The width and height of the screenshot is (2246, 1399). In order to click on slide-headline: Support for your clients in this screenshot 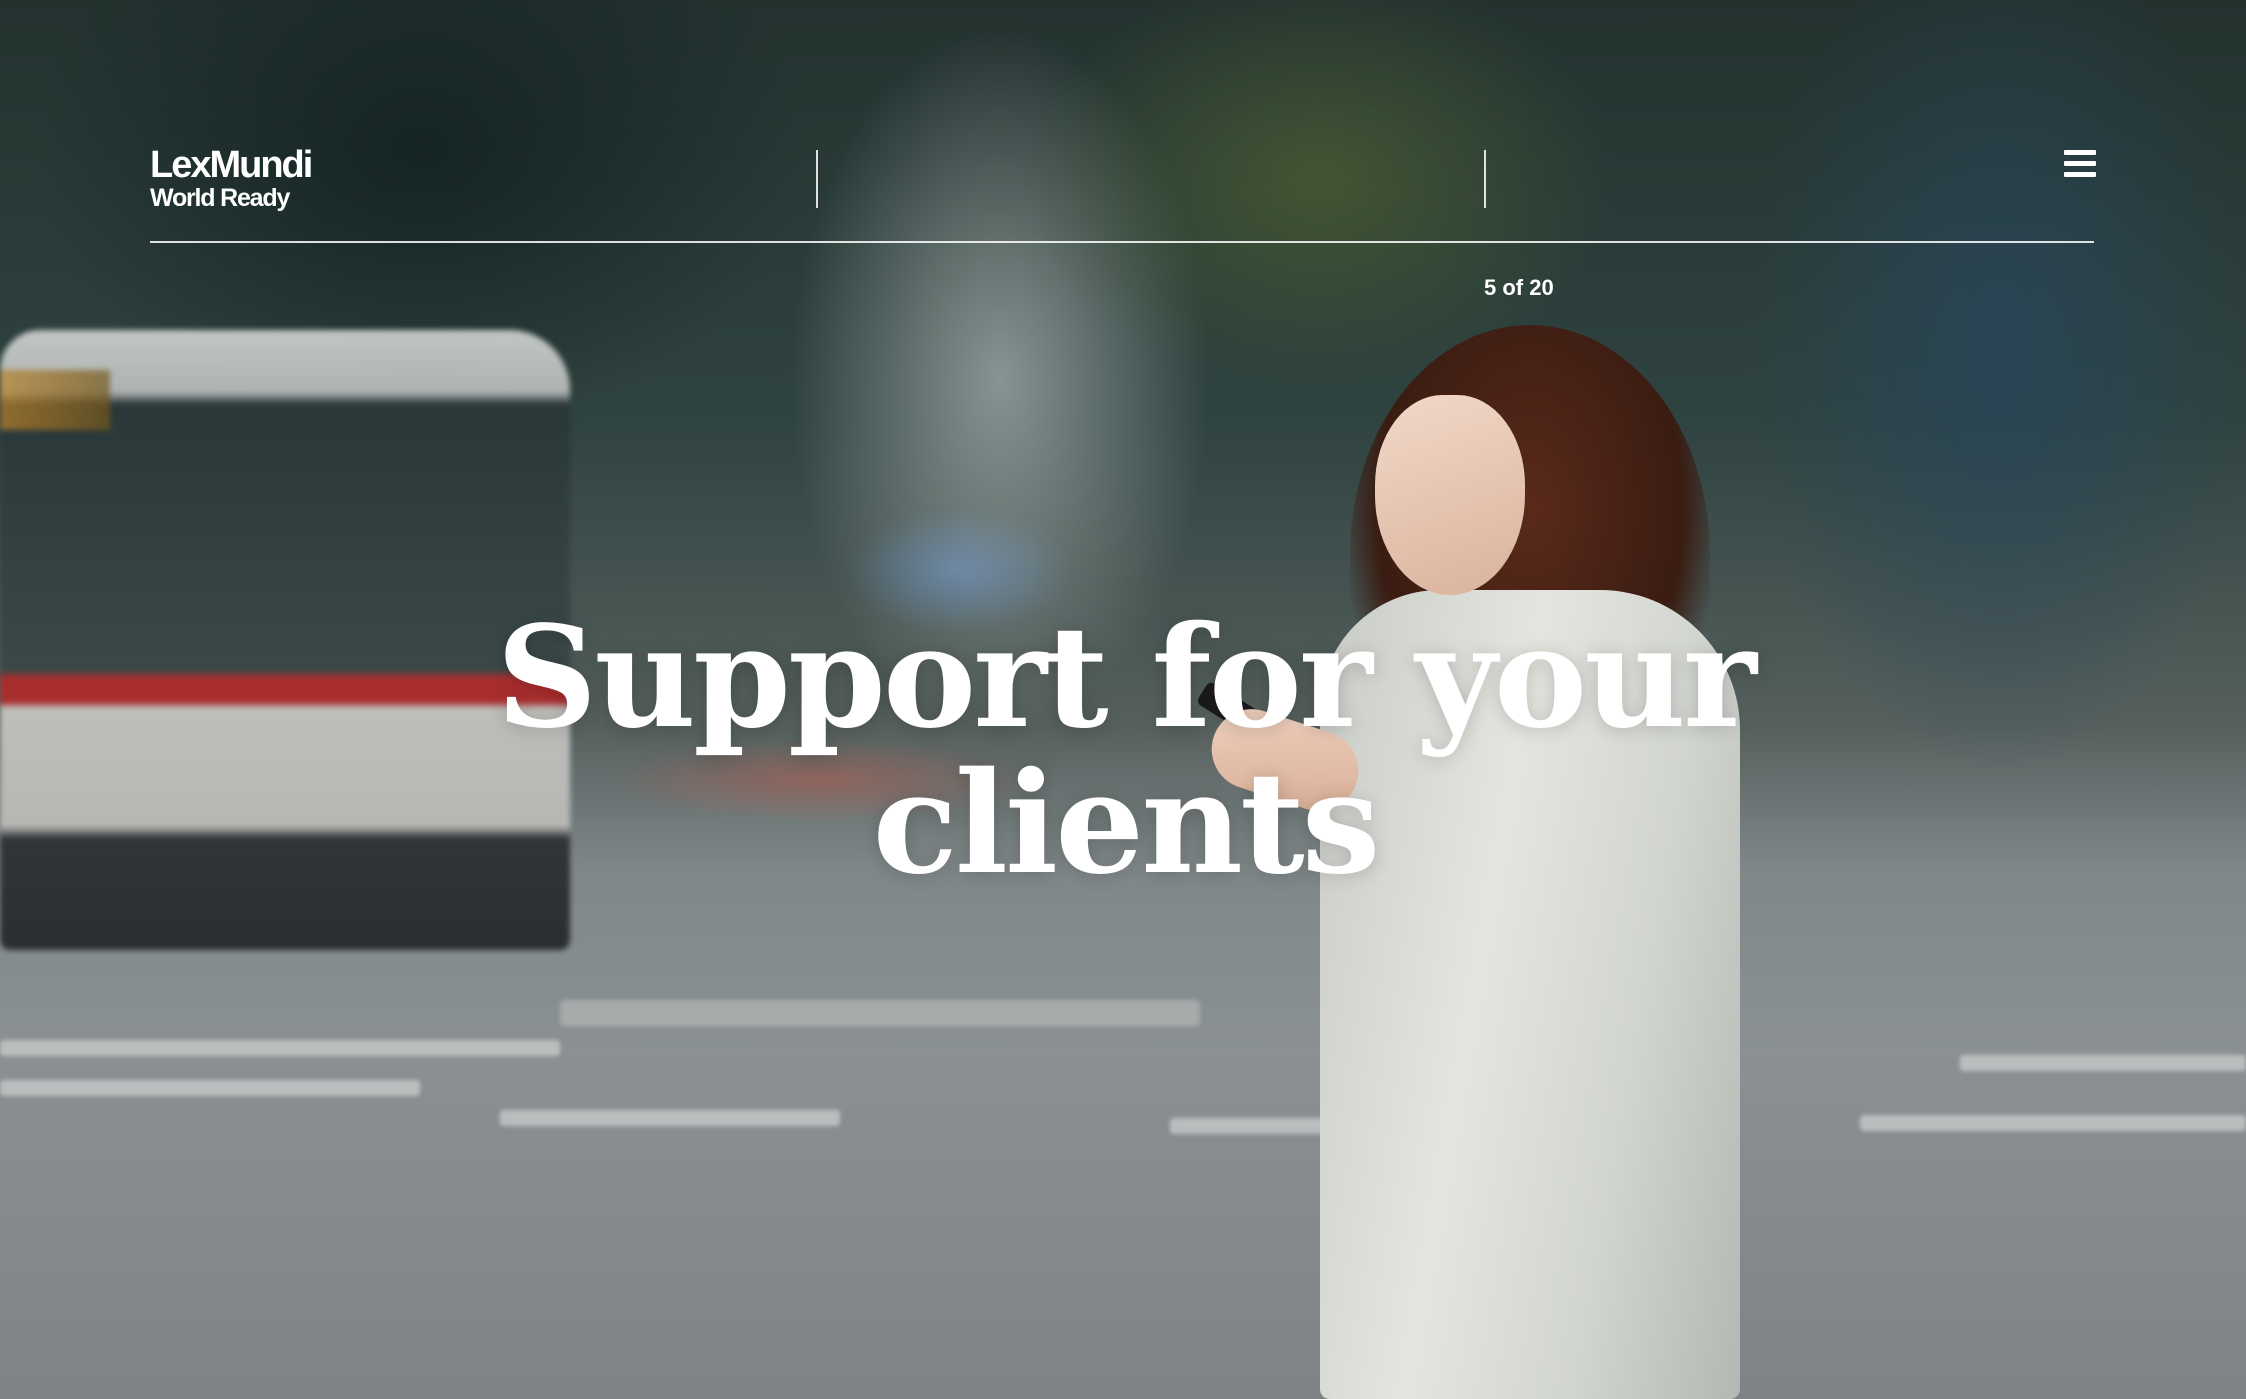, I will do `click(1126, 751)`.